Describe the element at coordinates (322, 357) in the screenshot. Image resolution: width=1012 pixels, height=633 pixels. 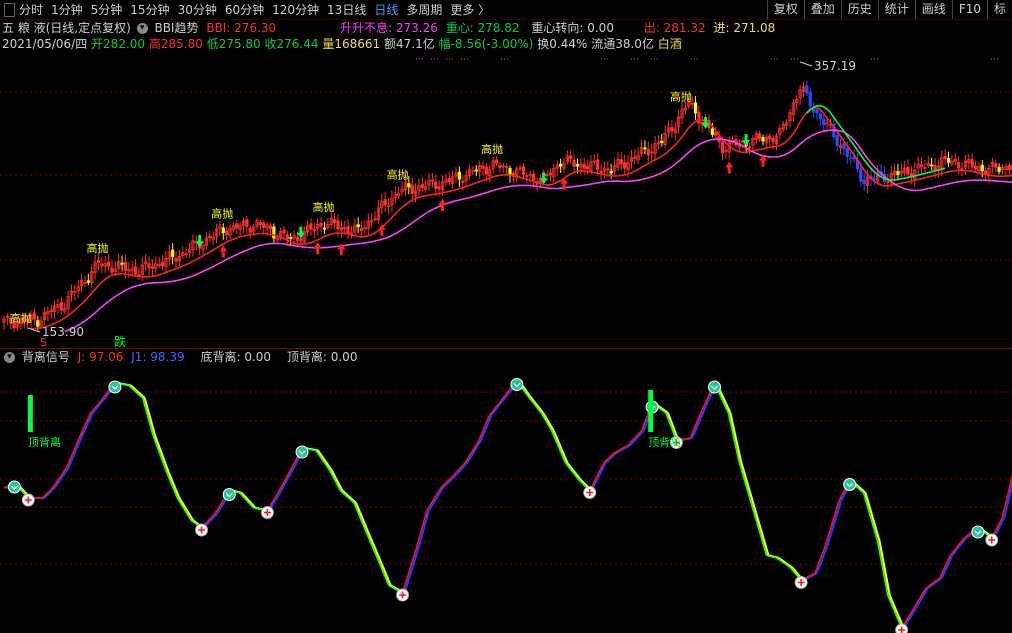
I see `top-div-value: 顶背离: 0.00` at that location.